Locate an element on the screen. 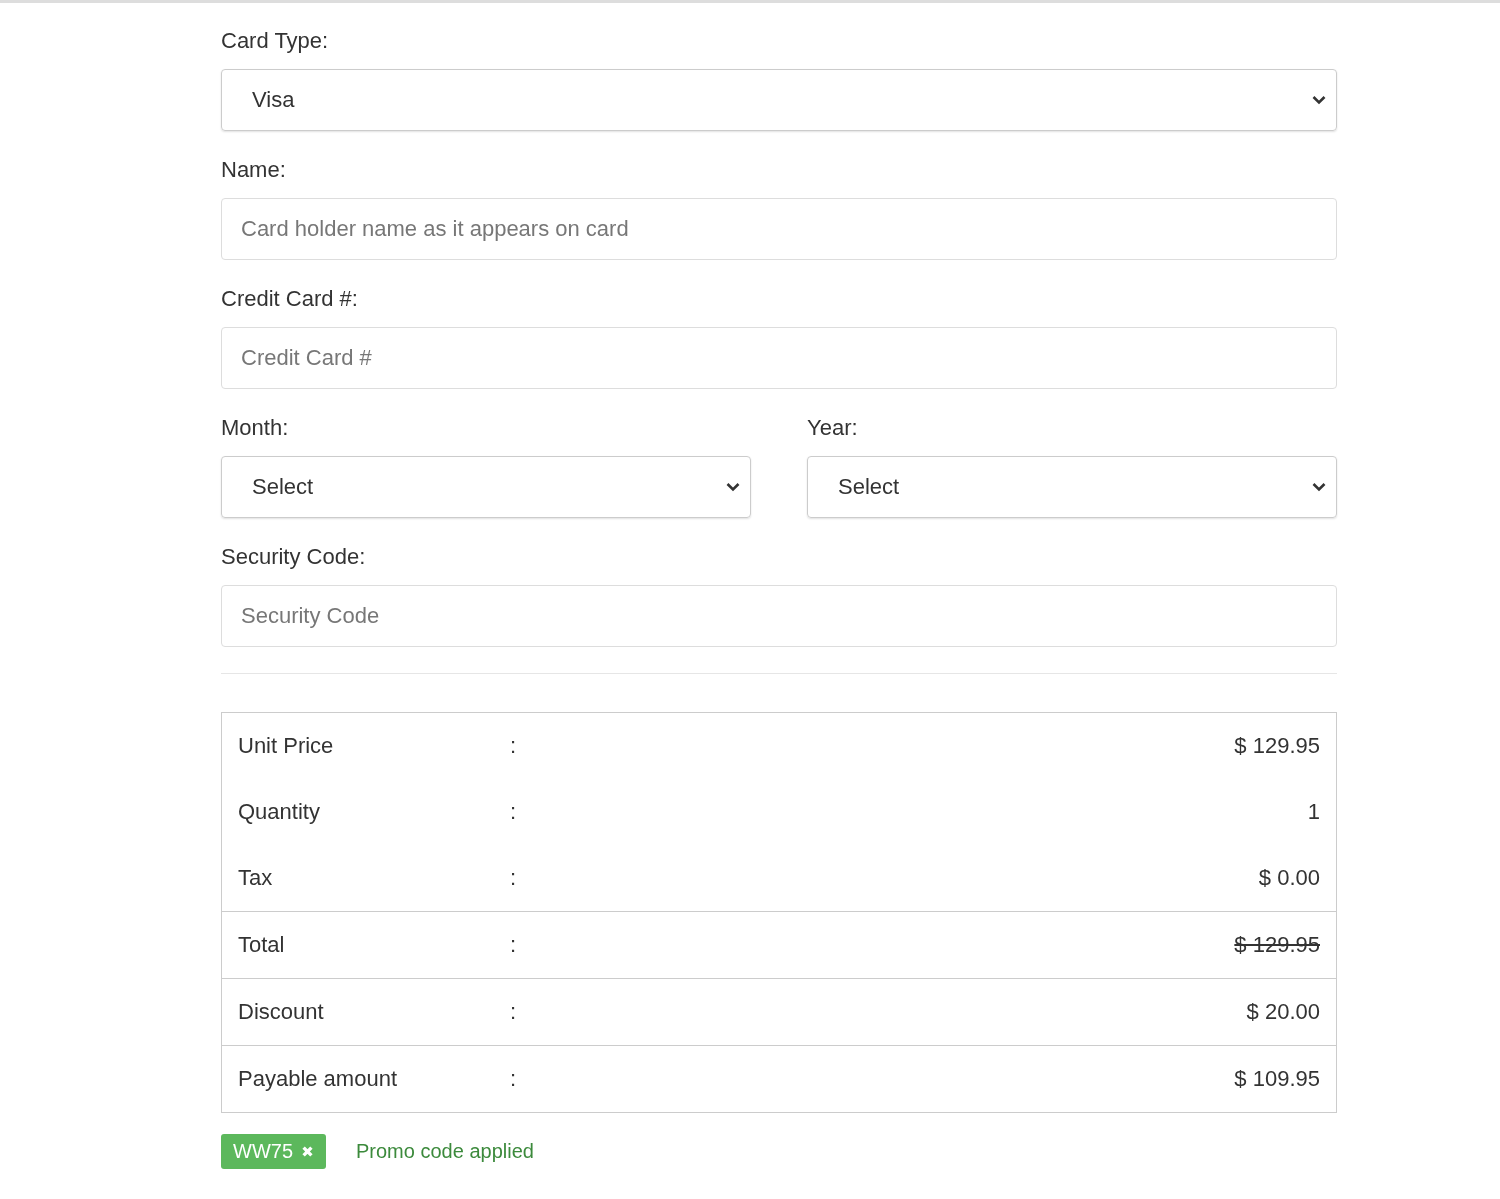 The image size is (1500, 1199). promo-code-tag: WW75 is located at coordinates (273, 1151).